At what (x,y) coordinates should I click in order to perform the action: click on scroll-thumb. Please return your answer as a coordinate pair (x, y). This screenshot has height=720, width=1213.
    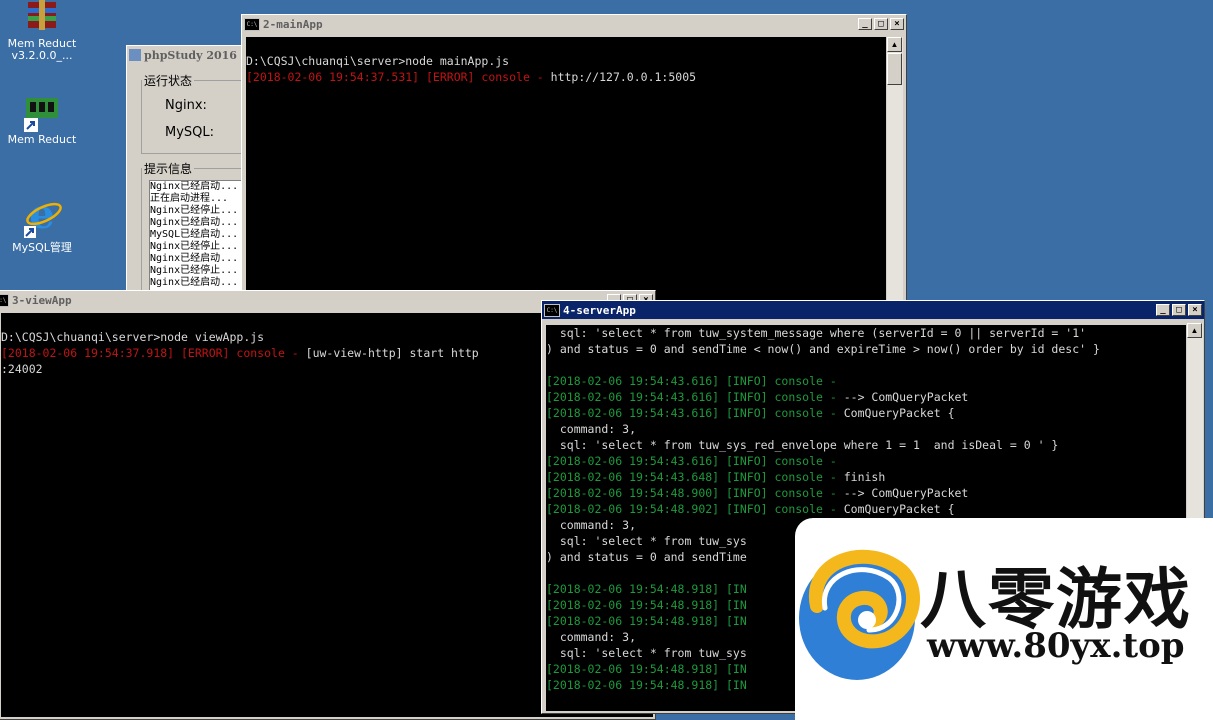
    Looking at the image, I should click on (894, 69).